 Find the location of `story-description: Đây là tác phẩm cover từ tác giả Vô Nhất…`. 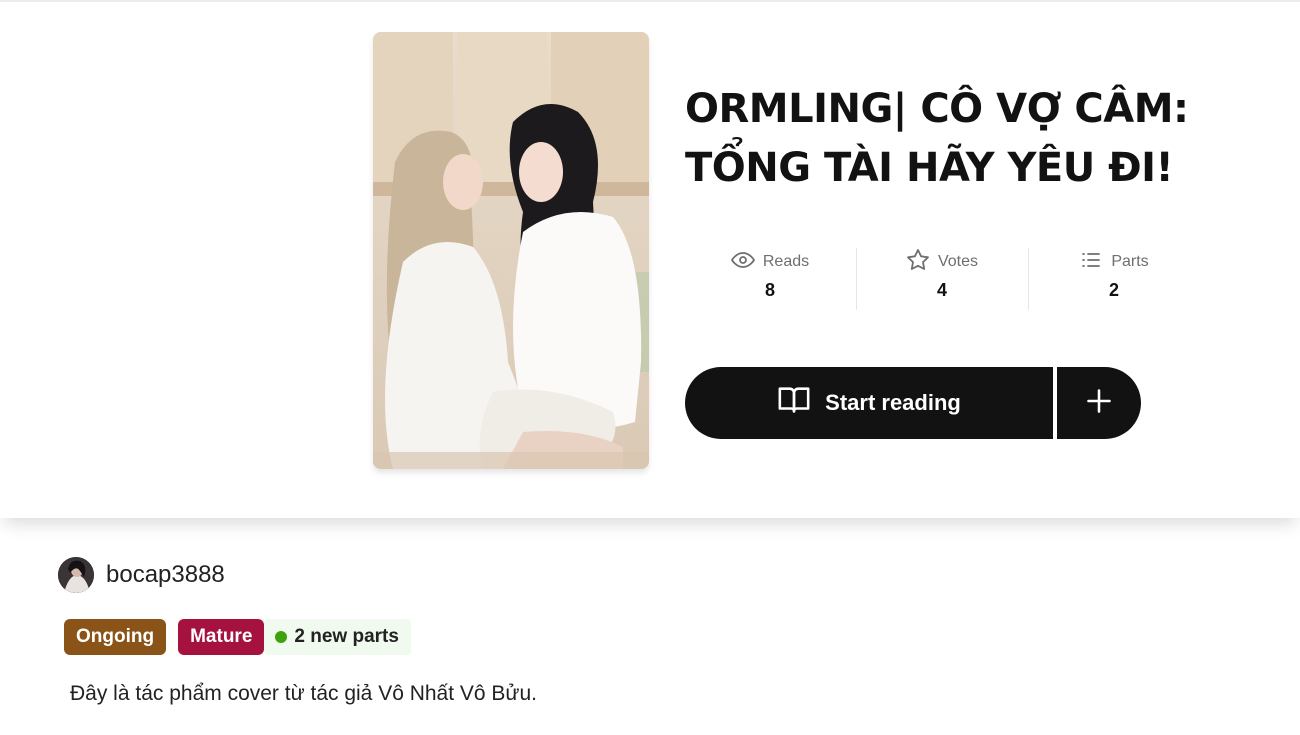

story-description: Đây là tác phẩm cover từ tác giả Vô Nhất… is located at coordinates (304, 693).